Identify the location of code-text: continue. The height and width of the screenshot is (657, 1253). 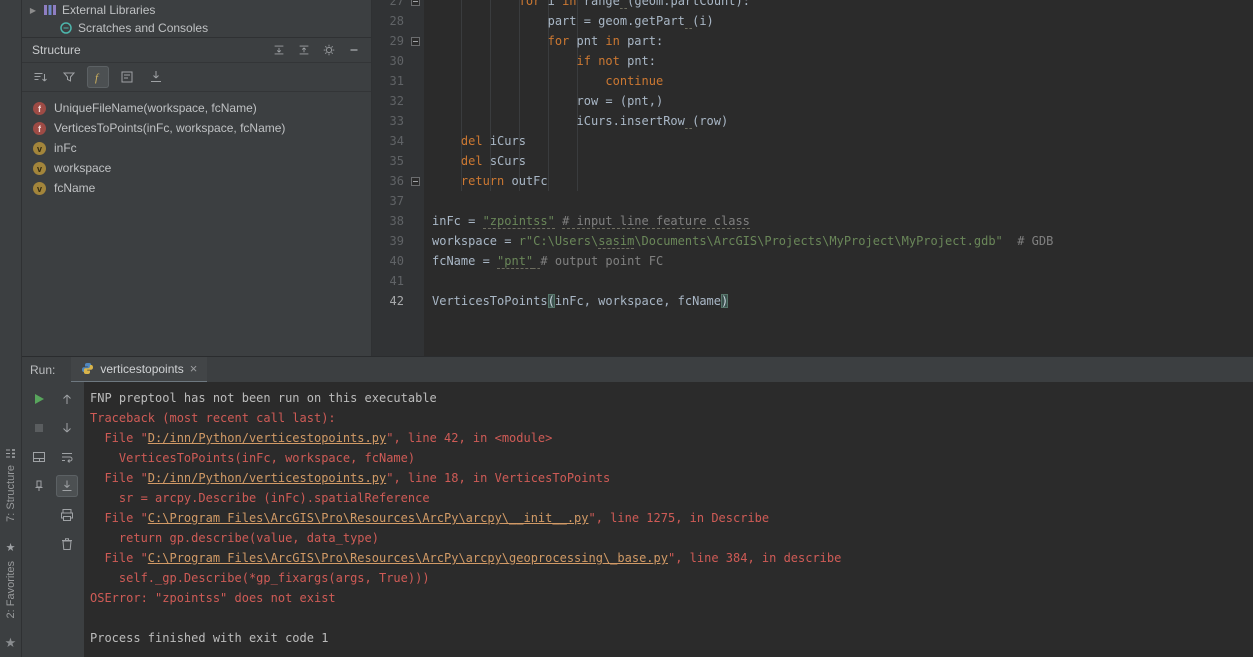
(543, 81).